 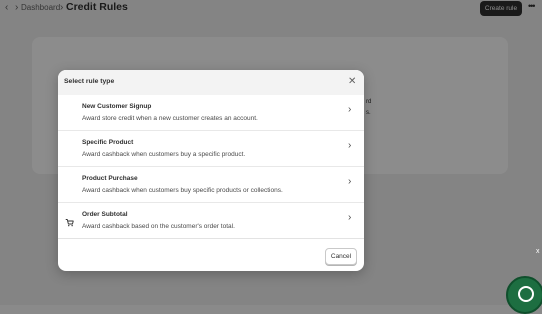 I want to click on modal-footer: Cancel, so click(x=211, y=254).